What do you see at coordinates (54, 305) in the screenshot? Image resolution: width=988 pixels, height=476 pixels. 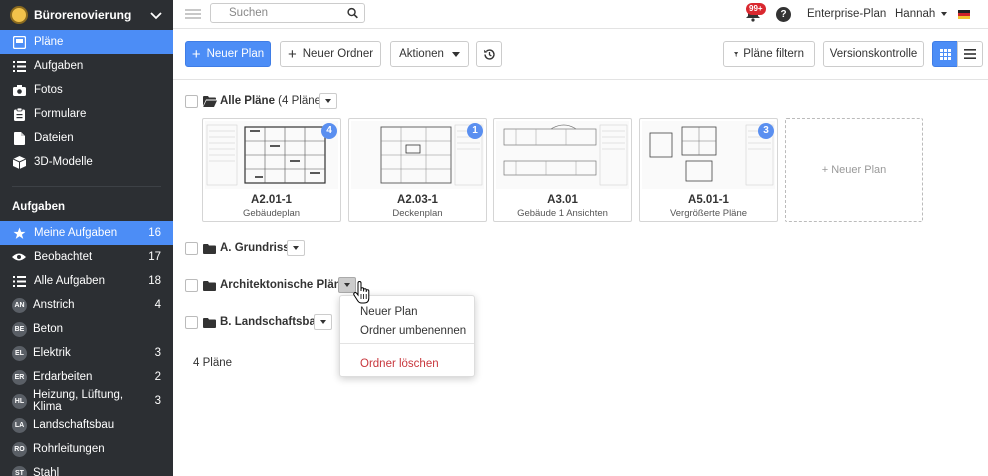 I see `sidebar-item-label: Anstrich` at bounding box center [54, 305].